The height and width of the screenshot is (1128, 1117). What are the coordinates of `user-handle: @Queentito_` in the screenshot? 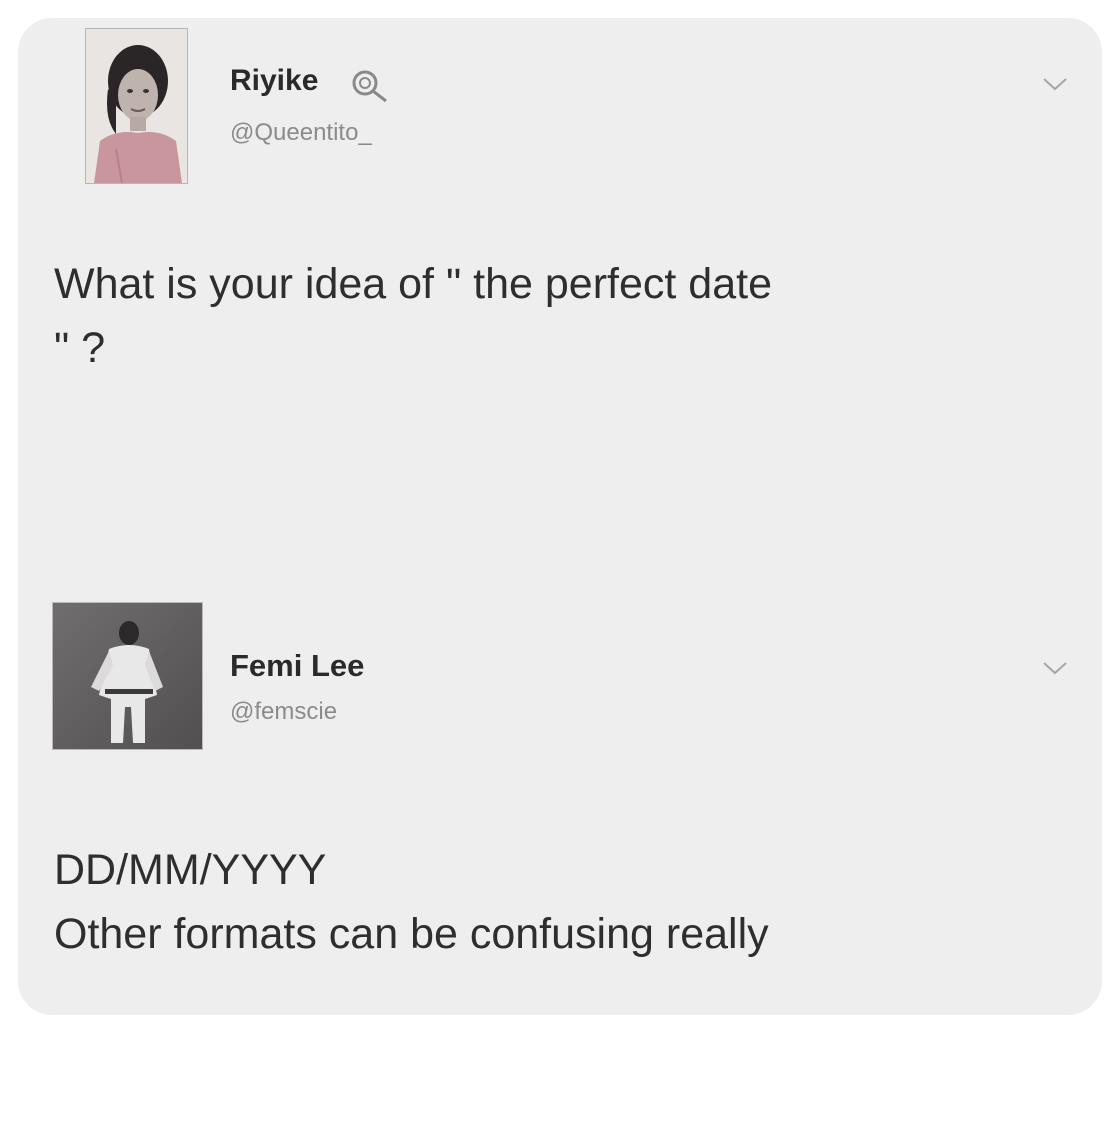 It's located at (301, 133).